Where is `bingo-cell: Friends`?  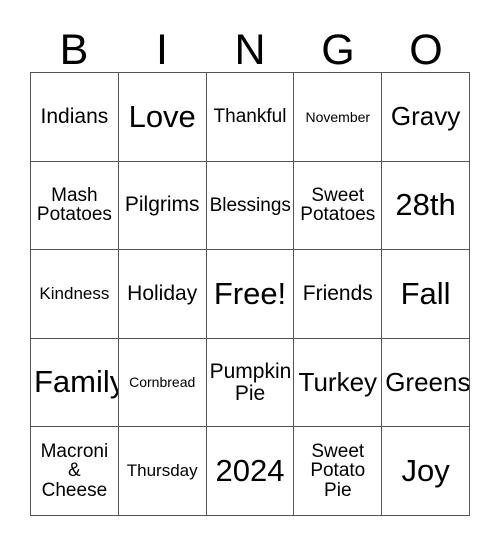
bingo-cell: Friends is located at coordinates (338, 294).